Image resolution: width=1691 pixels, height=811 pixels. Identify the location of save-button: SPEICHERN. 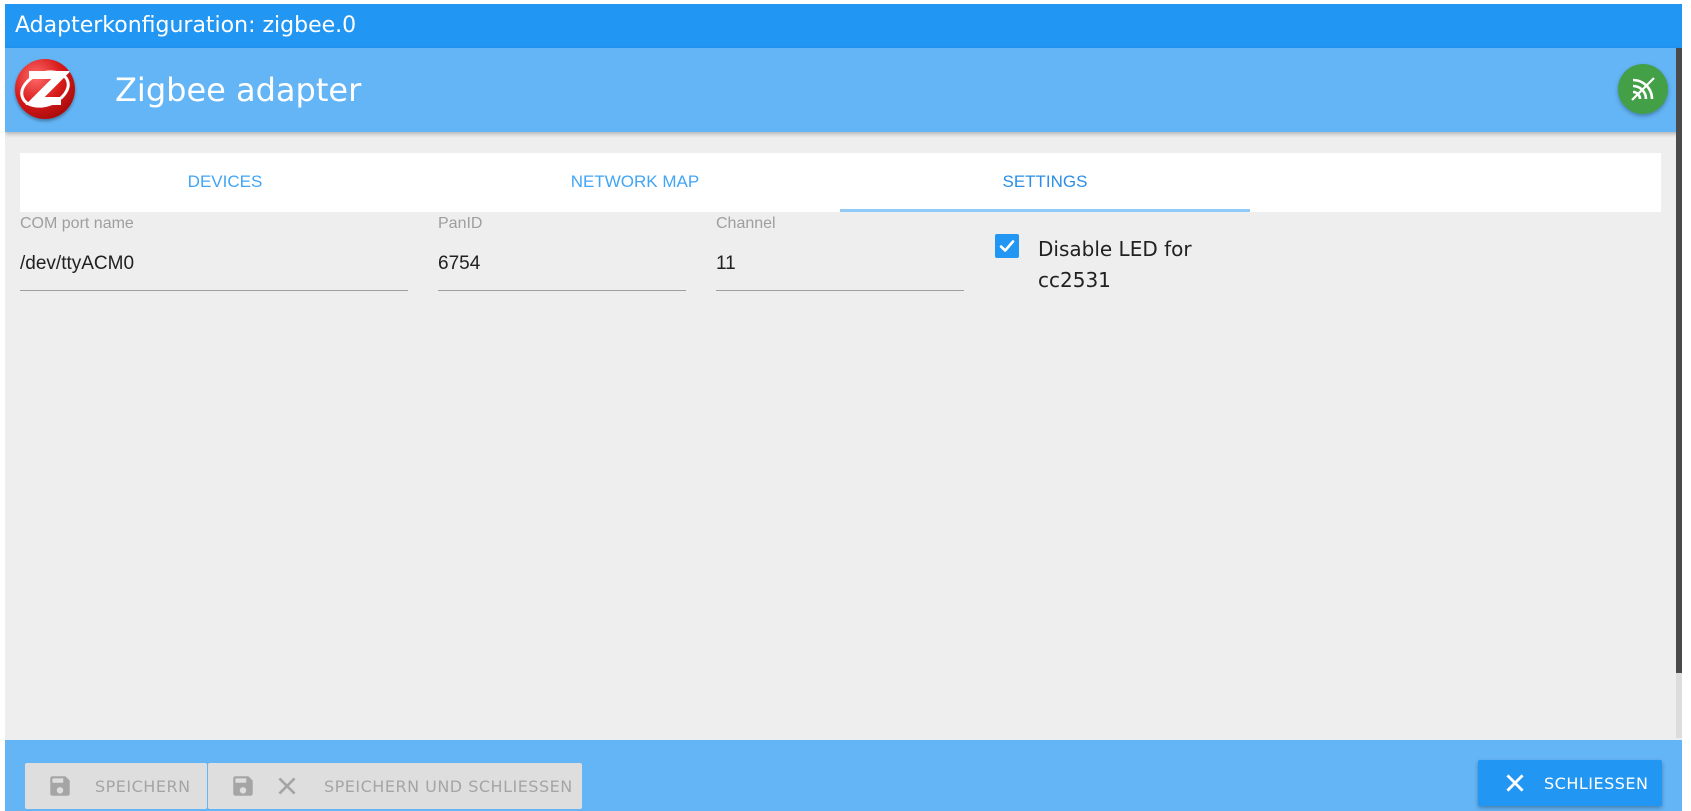
(116, 786).